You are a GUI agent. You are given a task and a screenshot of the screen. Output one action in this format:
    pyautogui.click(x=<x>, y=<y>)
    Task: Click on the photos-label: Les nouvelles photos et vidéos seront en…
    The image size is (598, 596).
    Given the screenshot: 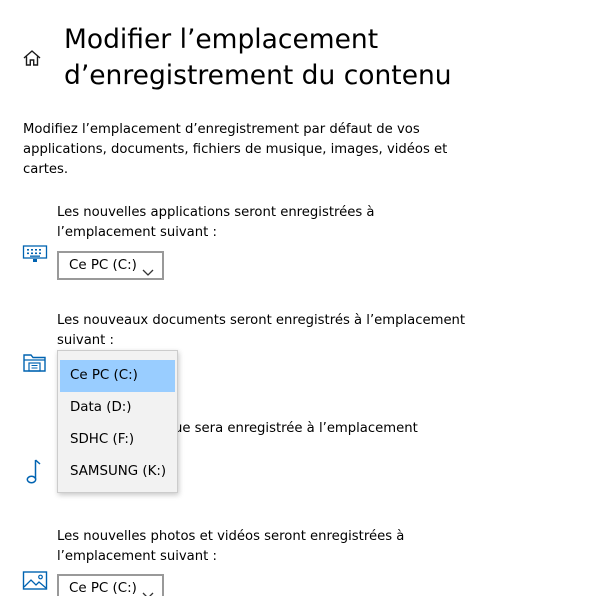 What is the action you would take?
    pyautogui.click(x=231, y=546)
    